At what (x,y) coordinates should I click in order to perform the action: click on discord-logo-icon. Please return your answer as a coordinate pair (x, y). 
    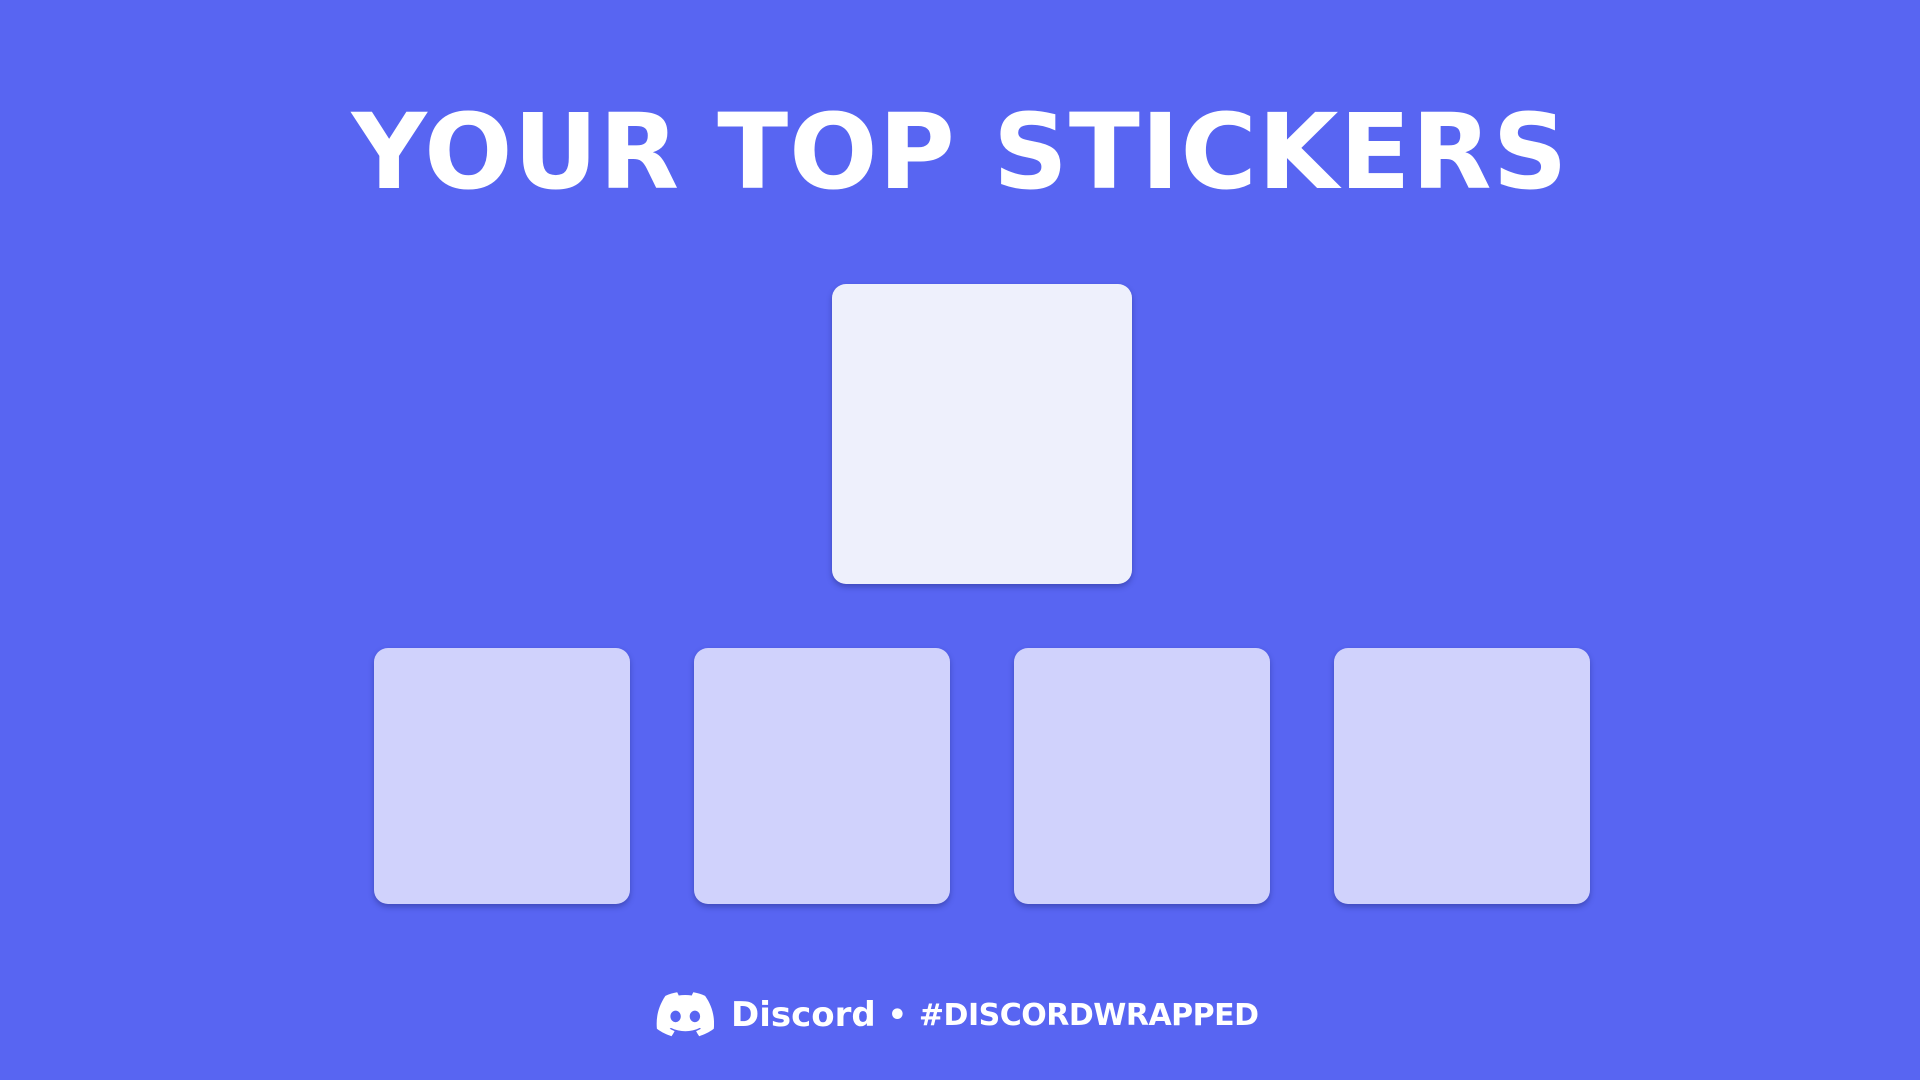
    Looking at the image, I should click on (685, 1015).